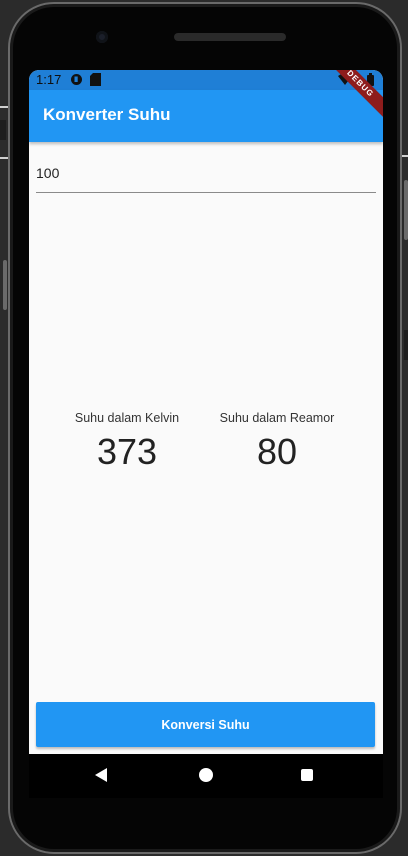 This screenshot has width=408, height=856. I want to click on sd-card-icon, so click(95, 81).